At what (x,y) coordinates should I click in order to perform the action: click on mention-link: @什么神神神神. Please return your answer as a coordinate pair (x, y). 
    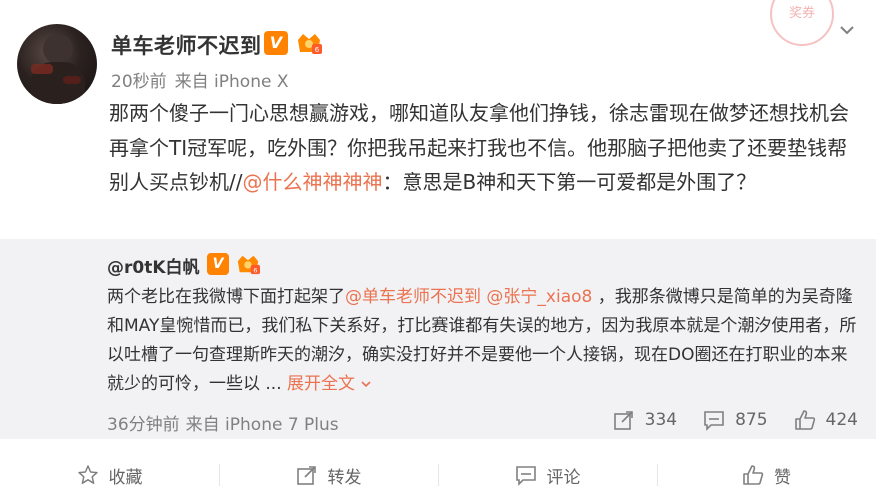
    Looking at the image, I should click on (312, 182).